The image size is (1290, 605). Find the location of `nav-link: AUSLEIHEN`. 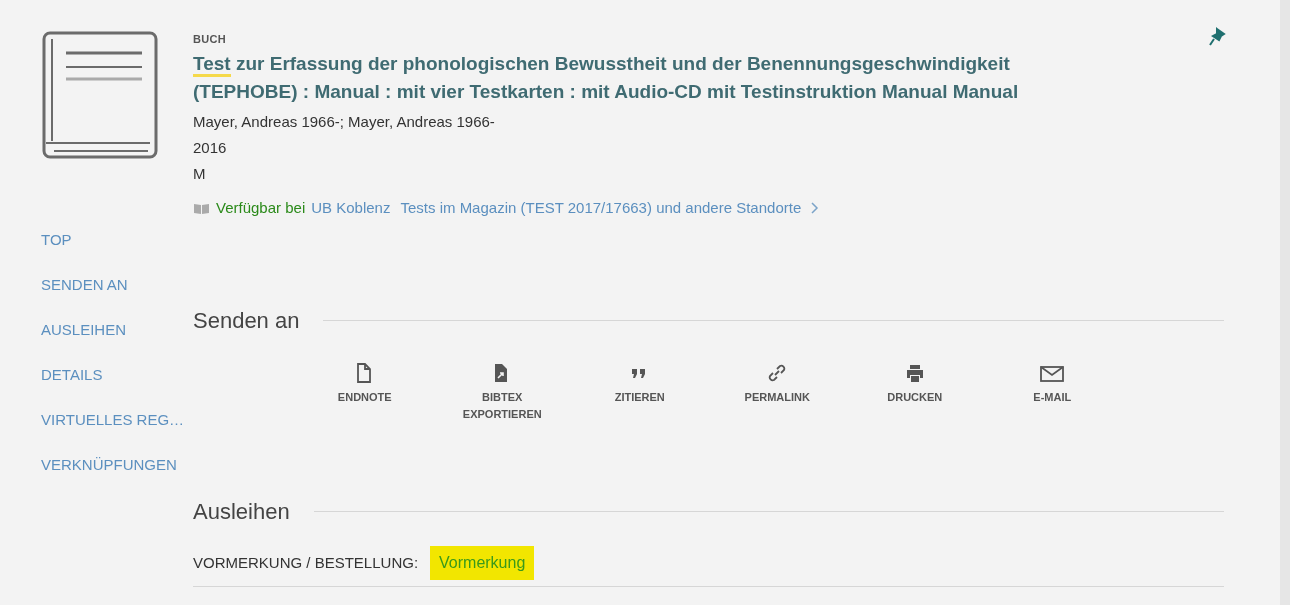

nav-link: AUSLEIHEN is located at coordinates (117, 329).